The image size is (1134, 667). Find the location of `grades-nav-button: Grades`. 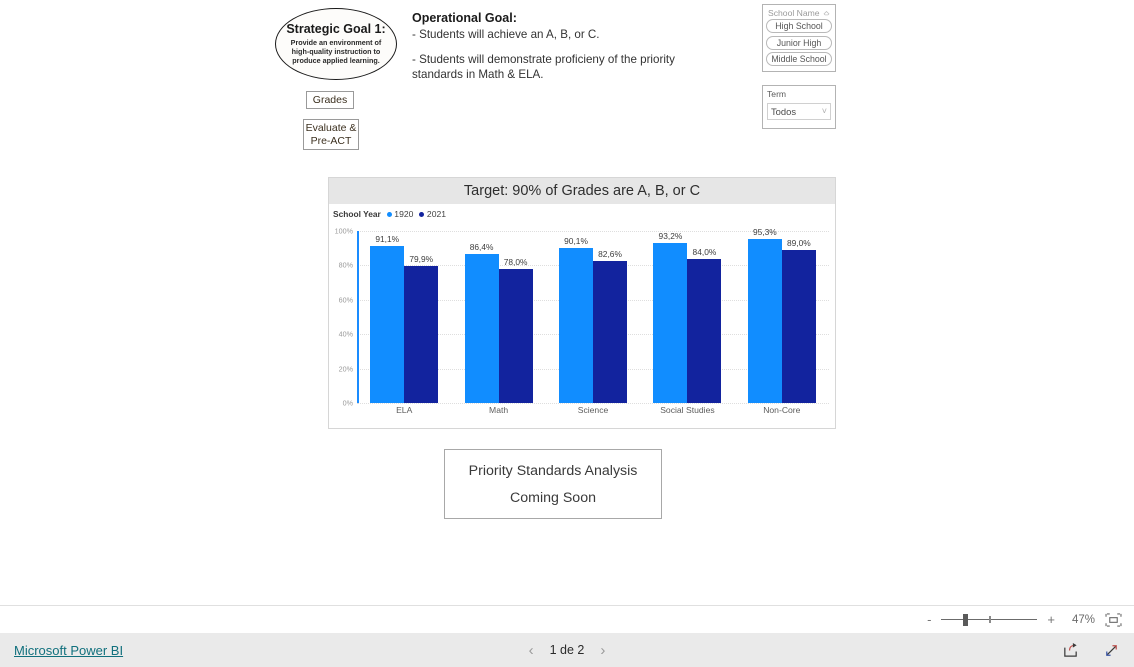

grades-nav-button: Grades is located at coordinates (330, 100).